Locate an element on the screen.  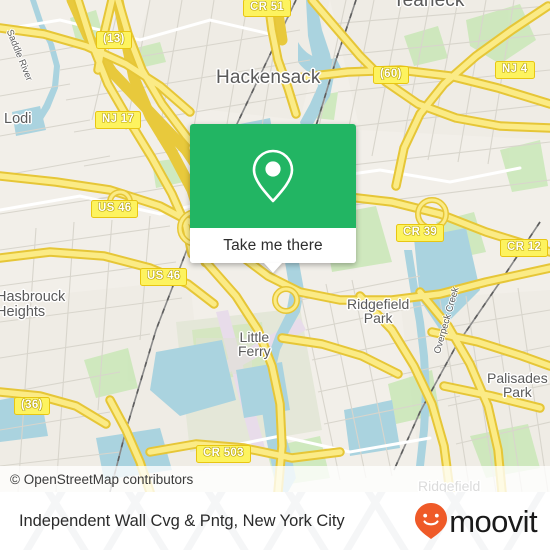
poi-popup-card: Take me there is located at coordinates (273, 198).